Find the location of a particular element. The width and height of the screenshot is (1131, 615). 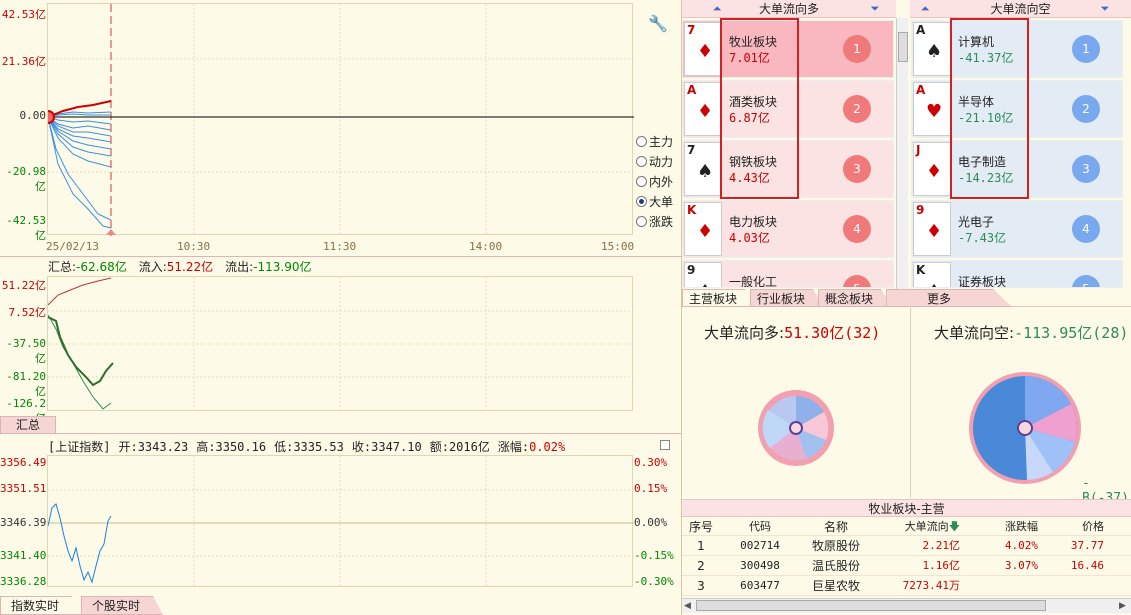

col-header: 序号 is located at coordinates (701, 526).